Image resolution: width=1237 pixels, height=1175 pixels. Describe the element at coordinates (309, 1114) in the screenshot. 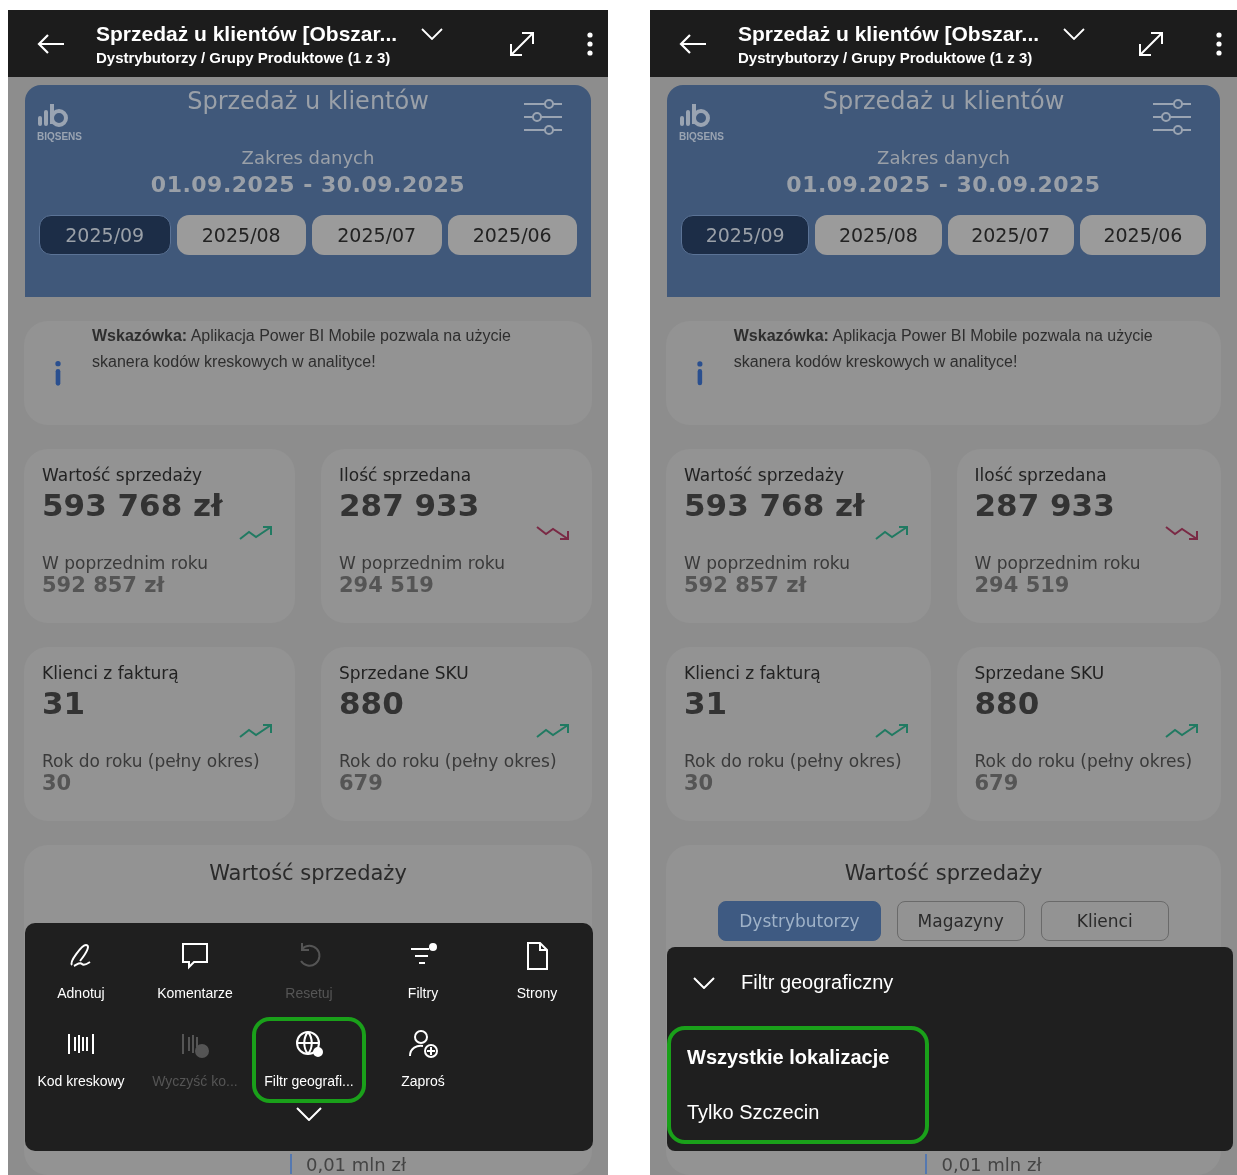

I see `collapse-chevron-icon` at that location.